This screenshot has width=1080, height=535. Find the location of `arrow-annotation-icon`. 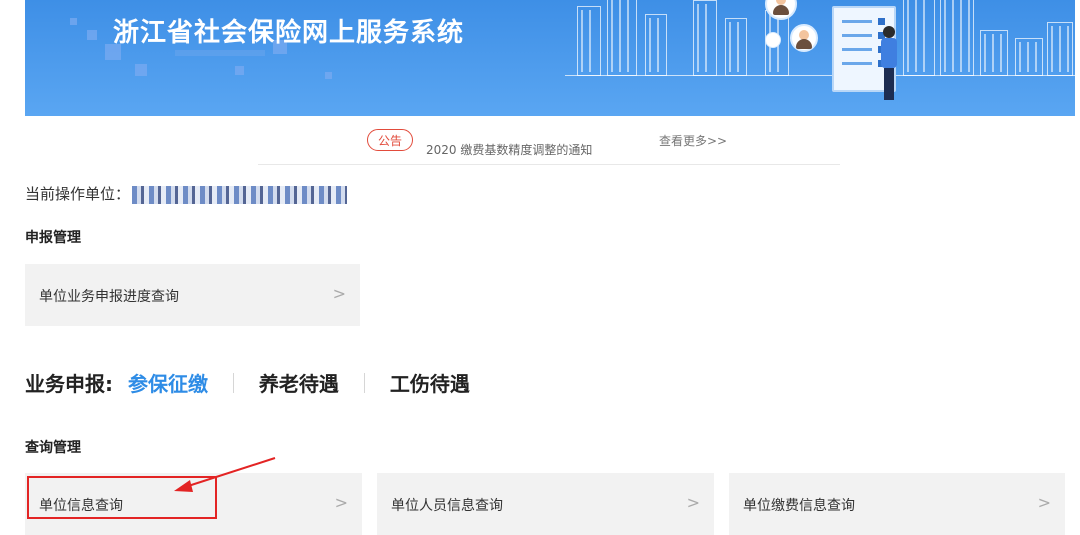

arrow-annotation-icon is located at coordinates (225, 474).